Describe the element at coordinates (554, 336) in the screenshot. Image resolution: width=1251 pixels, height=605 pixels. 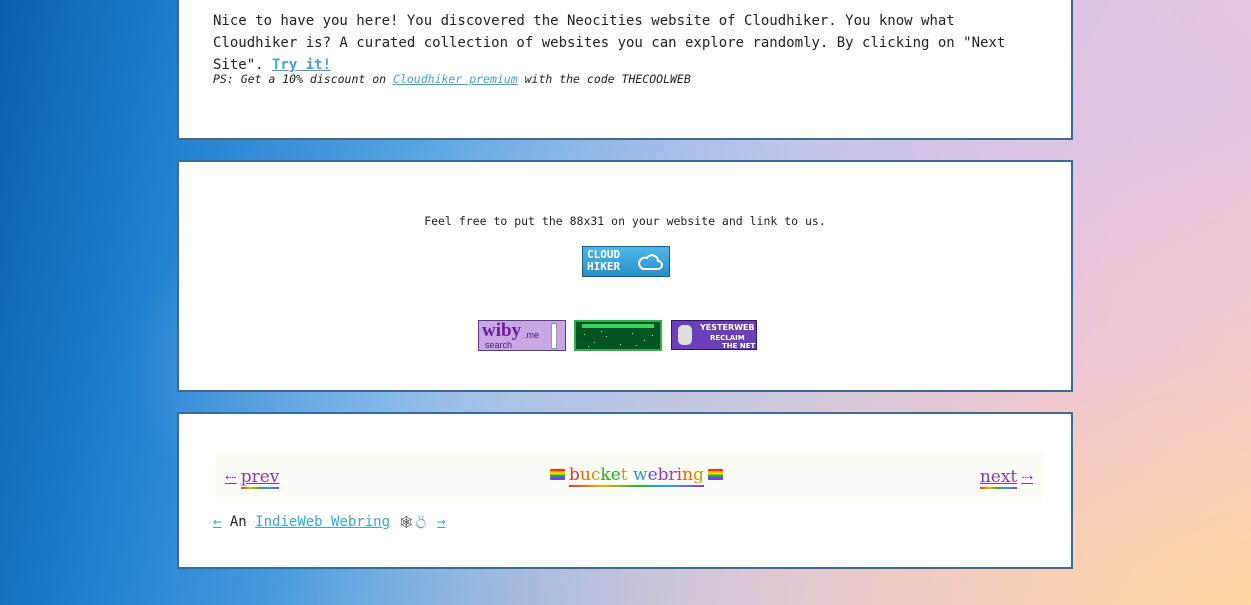
I see `lighthouse-icon` at that location.